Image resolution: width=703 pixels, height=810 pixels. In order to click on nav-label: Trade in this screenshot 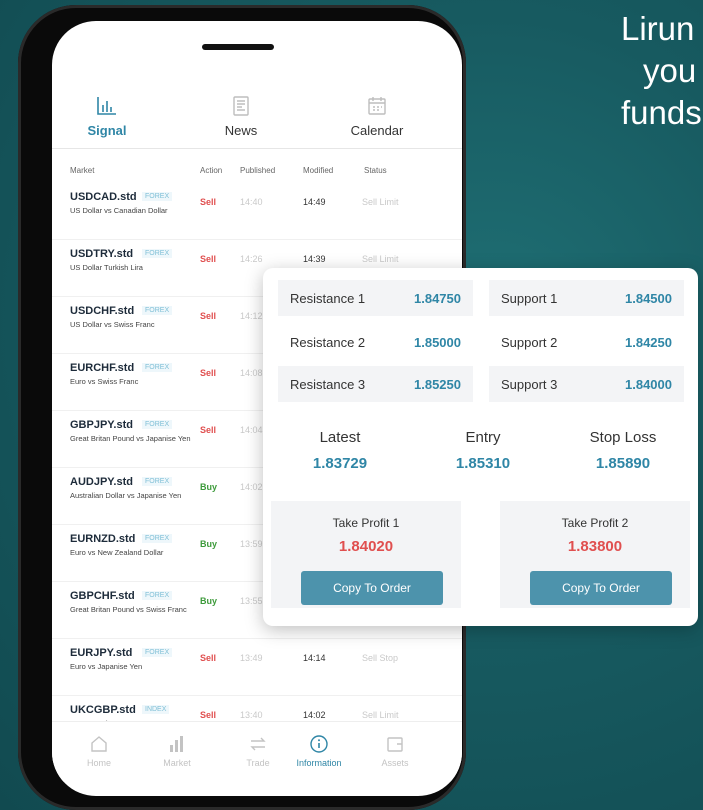, I will do `click(258, 763)`.